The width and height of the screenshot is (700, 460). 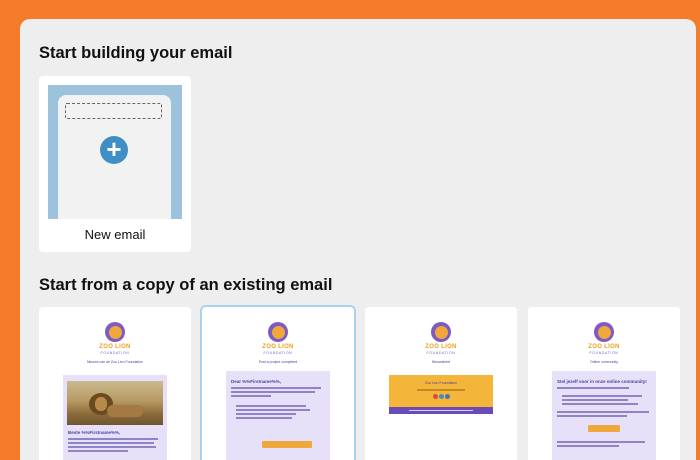 I want to click on new-email-card: + New email, so click(x=115, y=164).